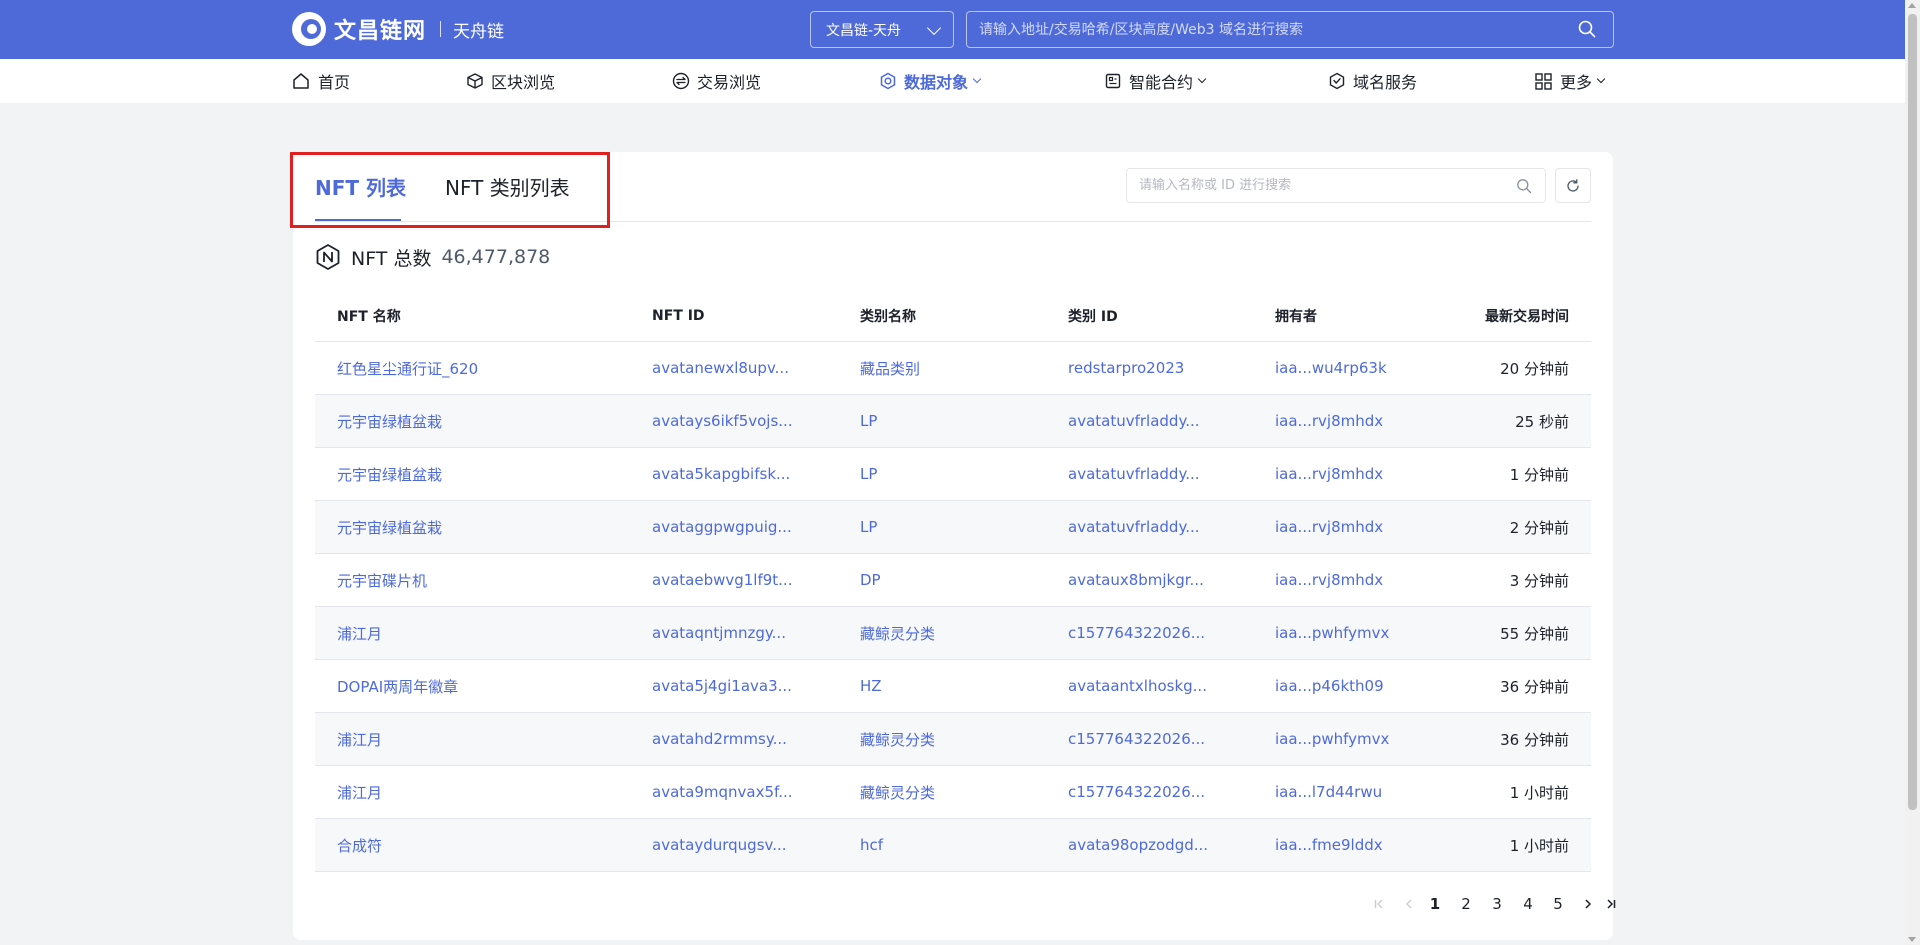  I want to click on first-page-icon, so click(1378, 904).